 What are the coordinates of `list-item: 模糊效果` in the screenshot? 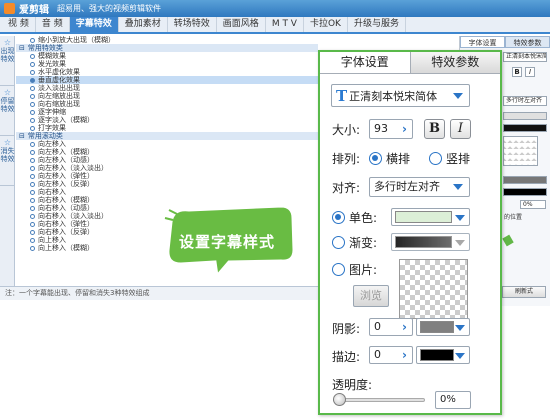 It's located at (167, 56).